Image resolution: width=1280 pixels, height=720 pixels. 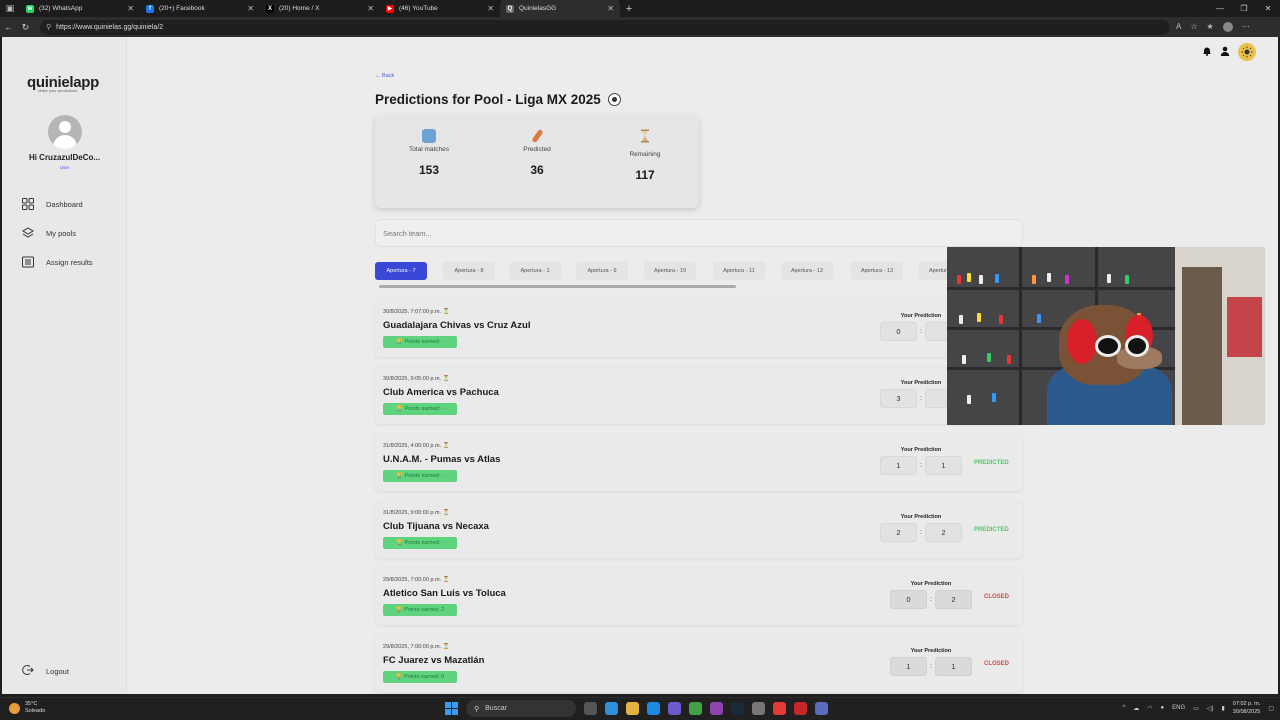 I want to click on home-score-input: 0, so click(x=898, y=331).